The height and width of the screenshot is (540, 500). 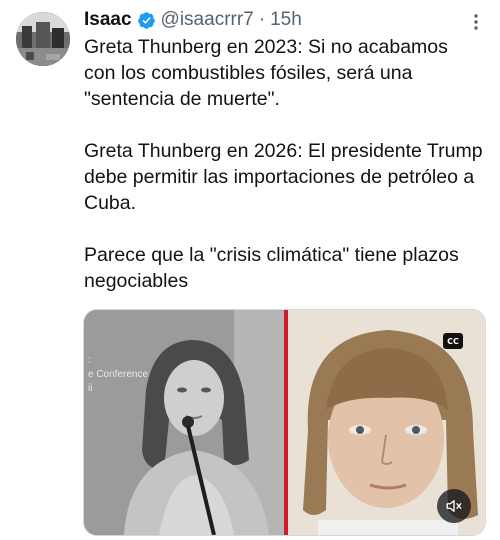 I want to click on tweet-timestamp: 15h, so click(x=286, y=20).